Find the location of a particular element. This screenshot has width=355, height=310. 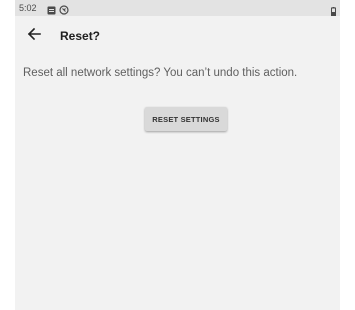

status-bar: 5:02 is located at coordinates (177, 8).